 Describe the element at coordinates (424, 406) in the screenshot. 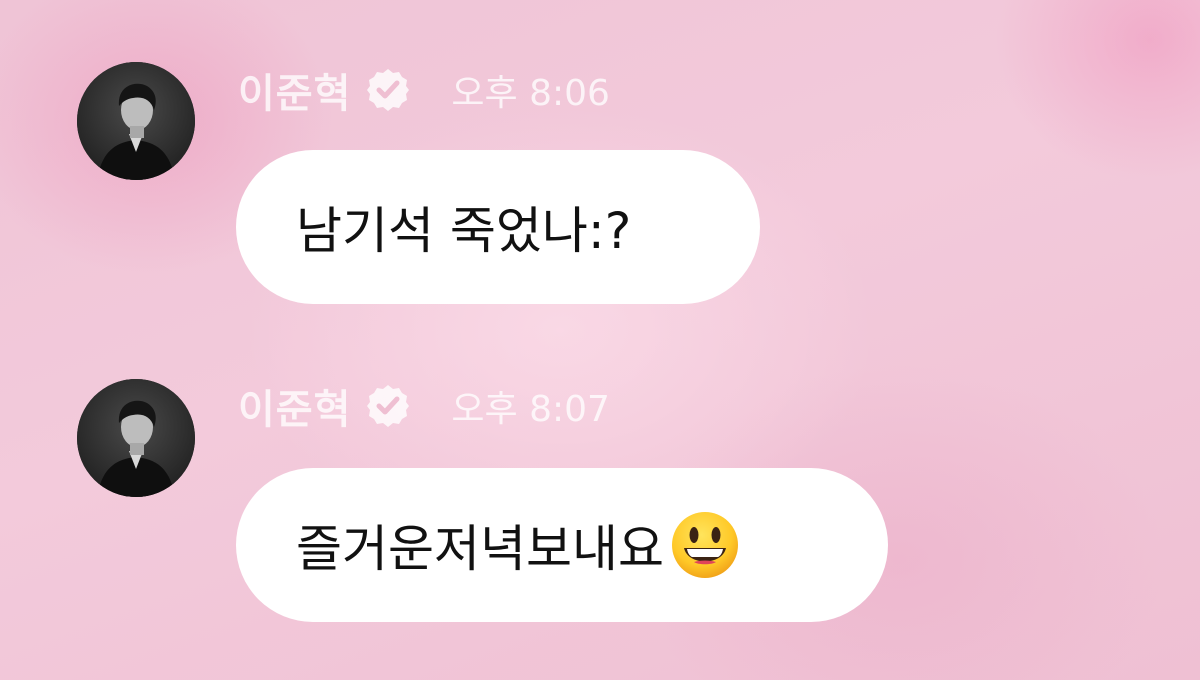

I see `message-header: 이준혁 오후 8:07` at that location.